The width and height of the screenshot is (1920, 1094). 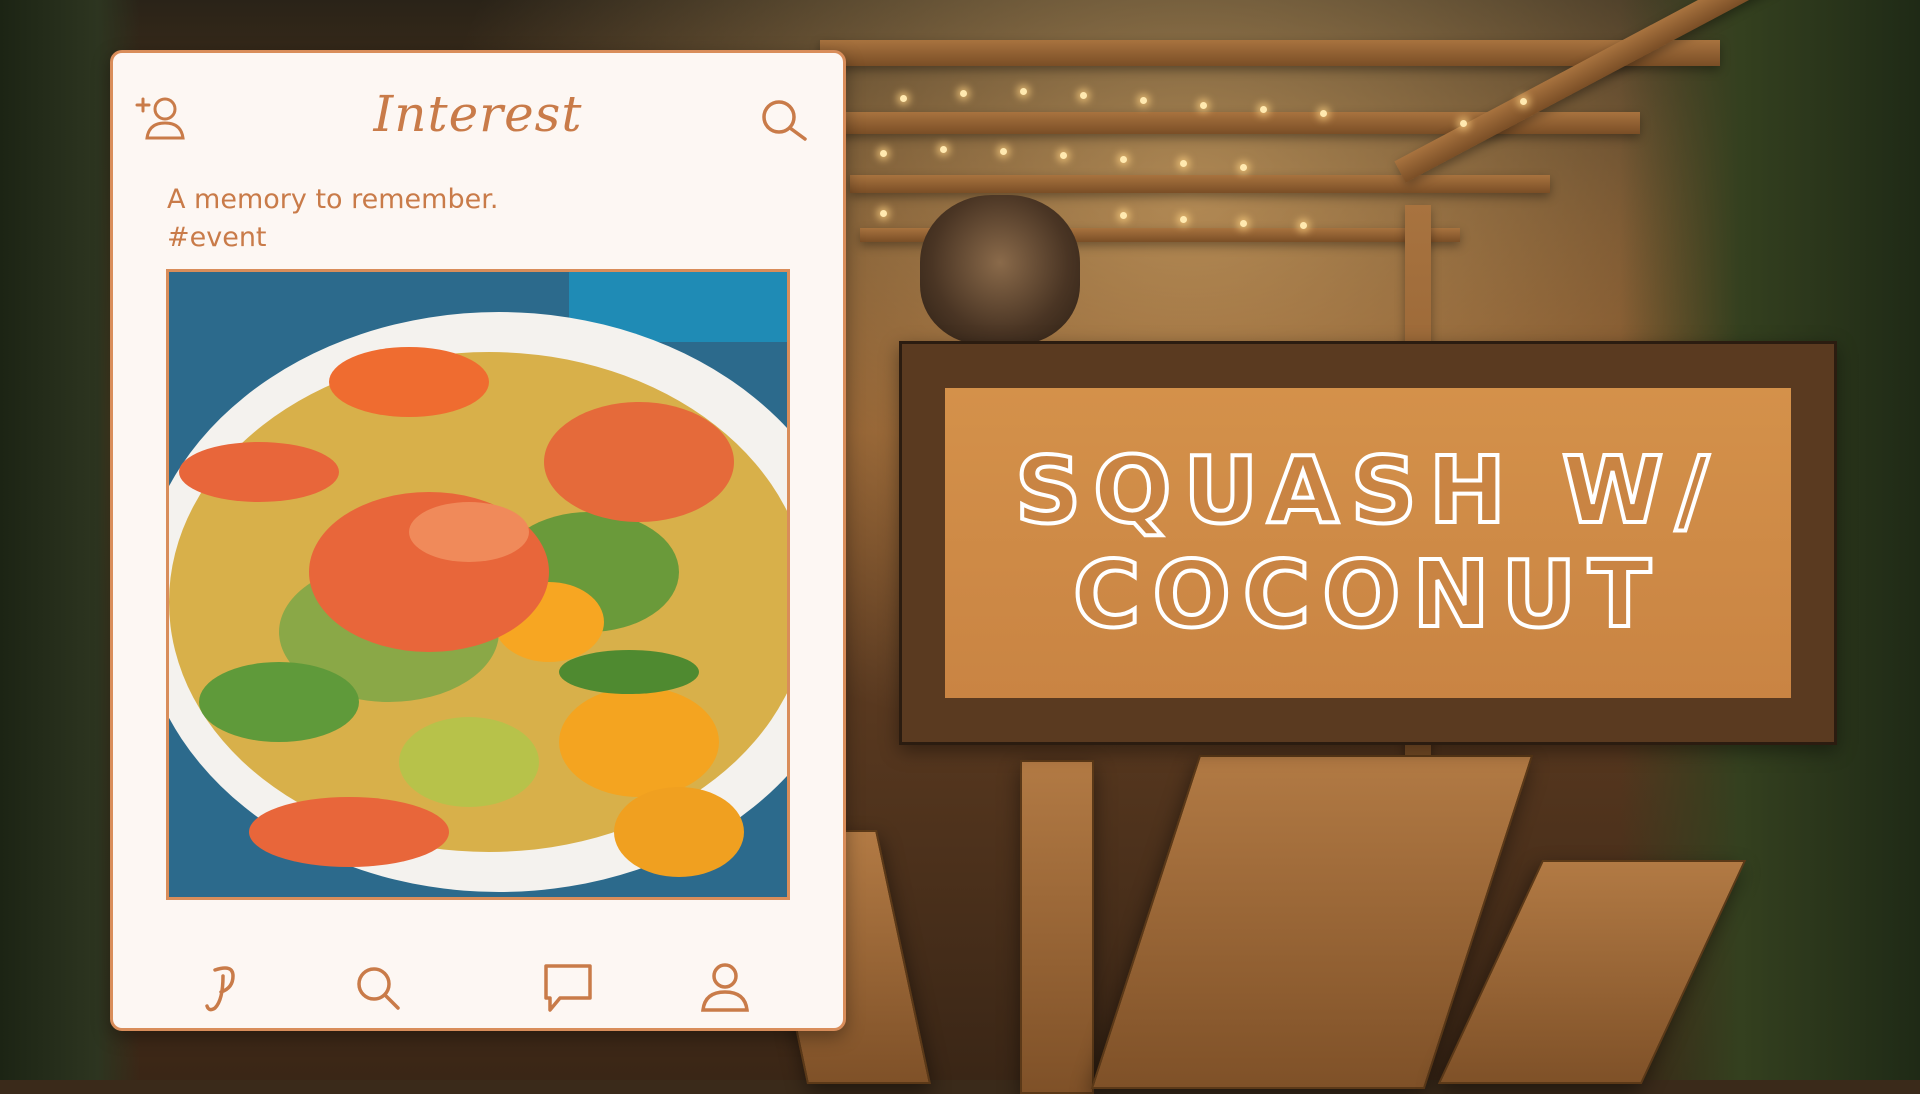 I want to click on dish-title-line1: SQUASH W/, so click(x=1367, y=491).